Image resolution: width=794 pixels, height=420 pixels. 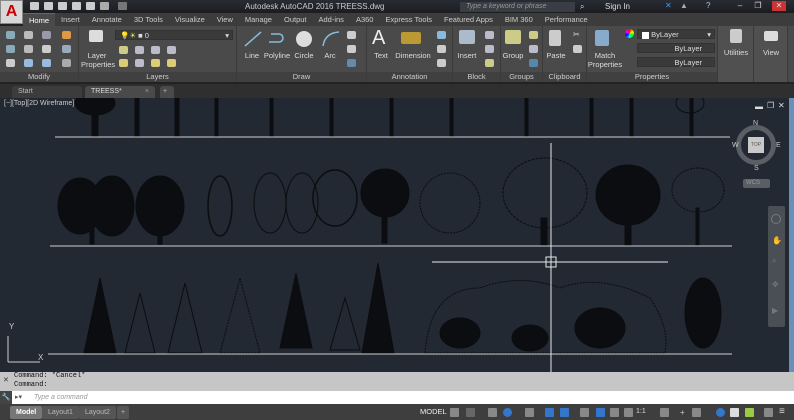 What do you see at coordinates (301, 77) in the screenshot?
I see `draw-panel-title: Draw` at bounding box center [301, 77].